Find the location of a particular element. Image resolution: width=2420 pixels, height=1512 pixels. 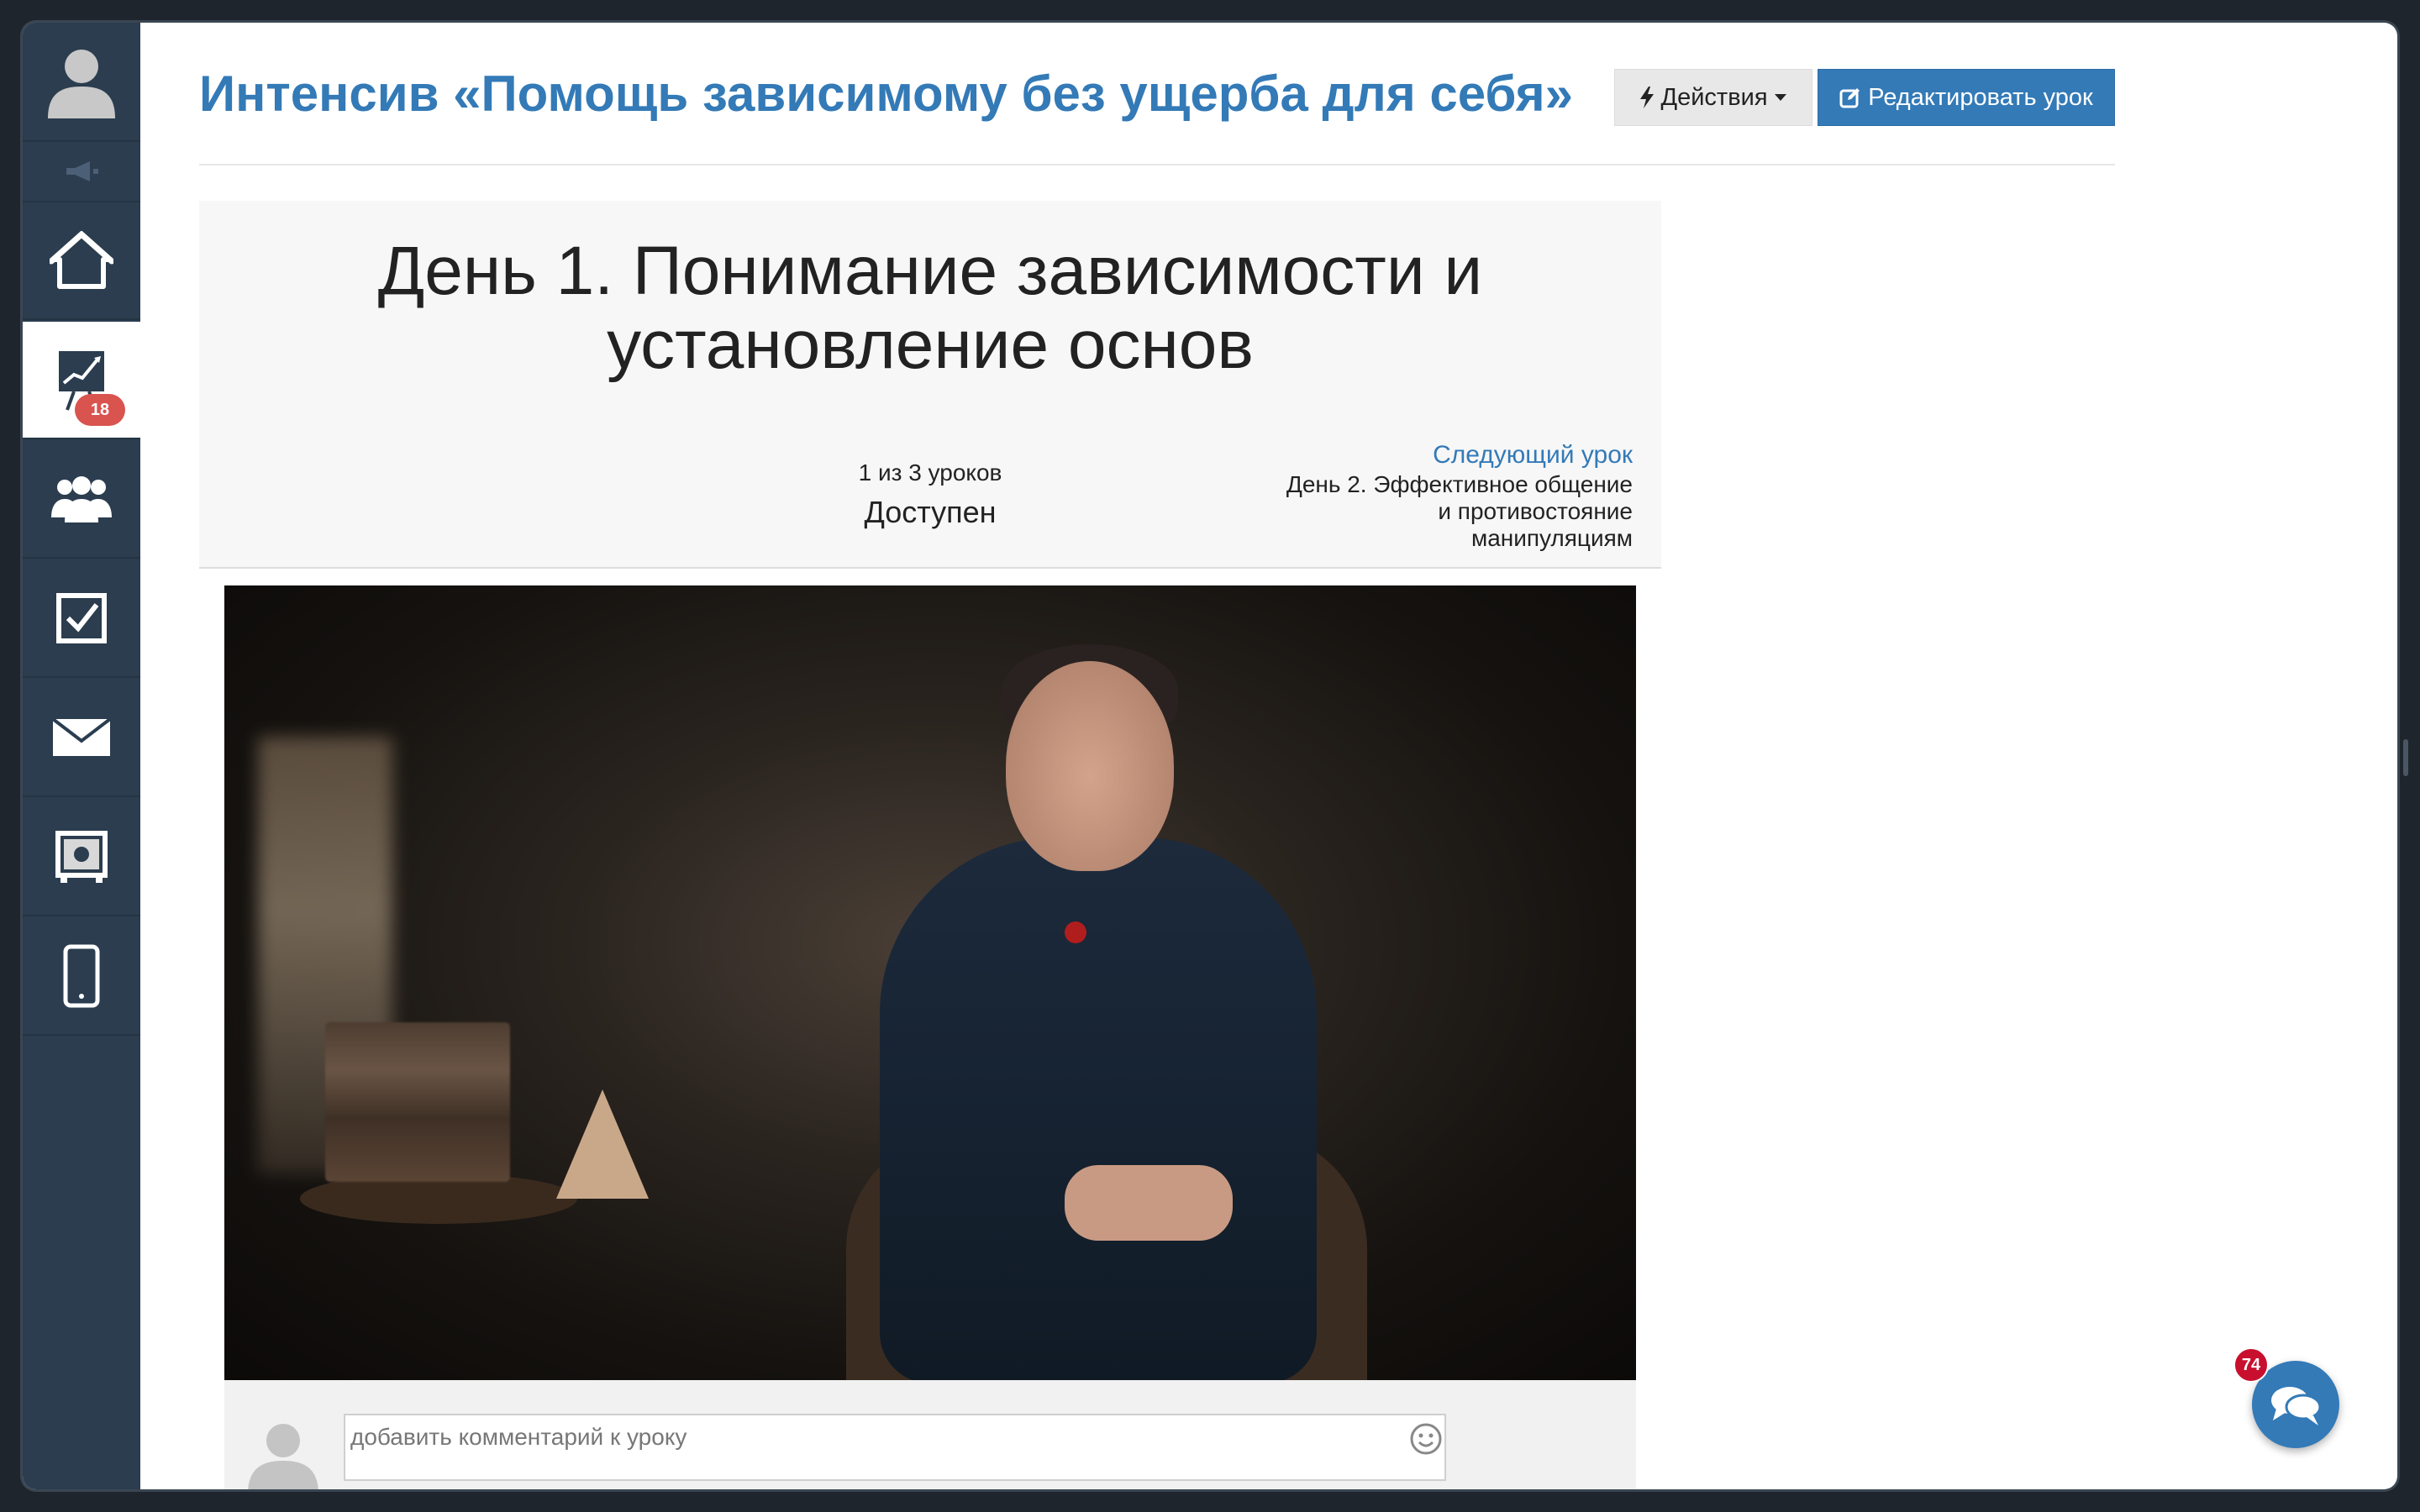

user-avatar-icon is located at coordinates (81, 84).